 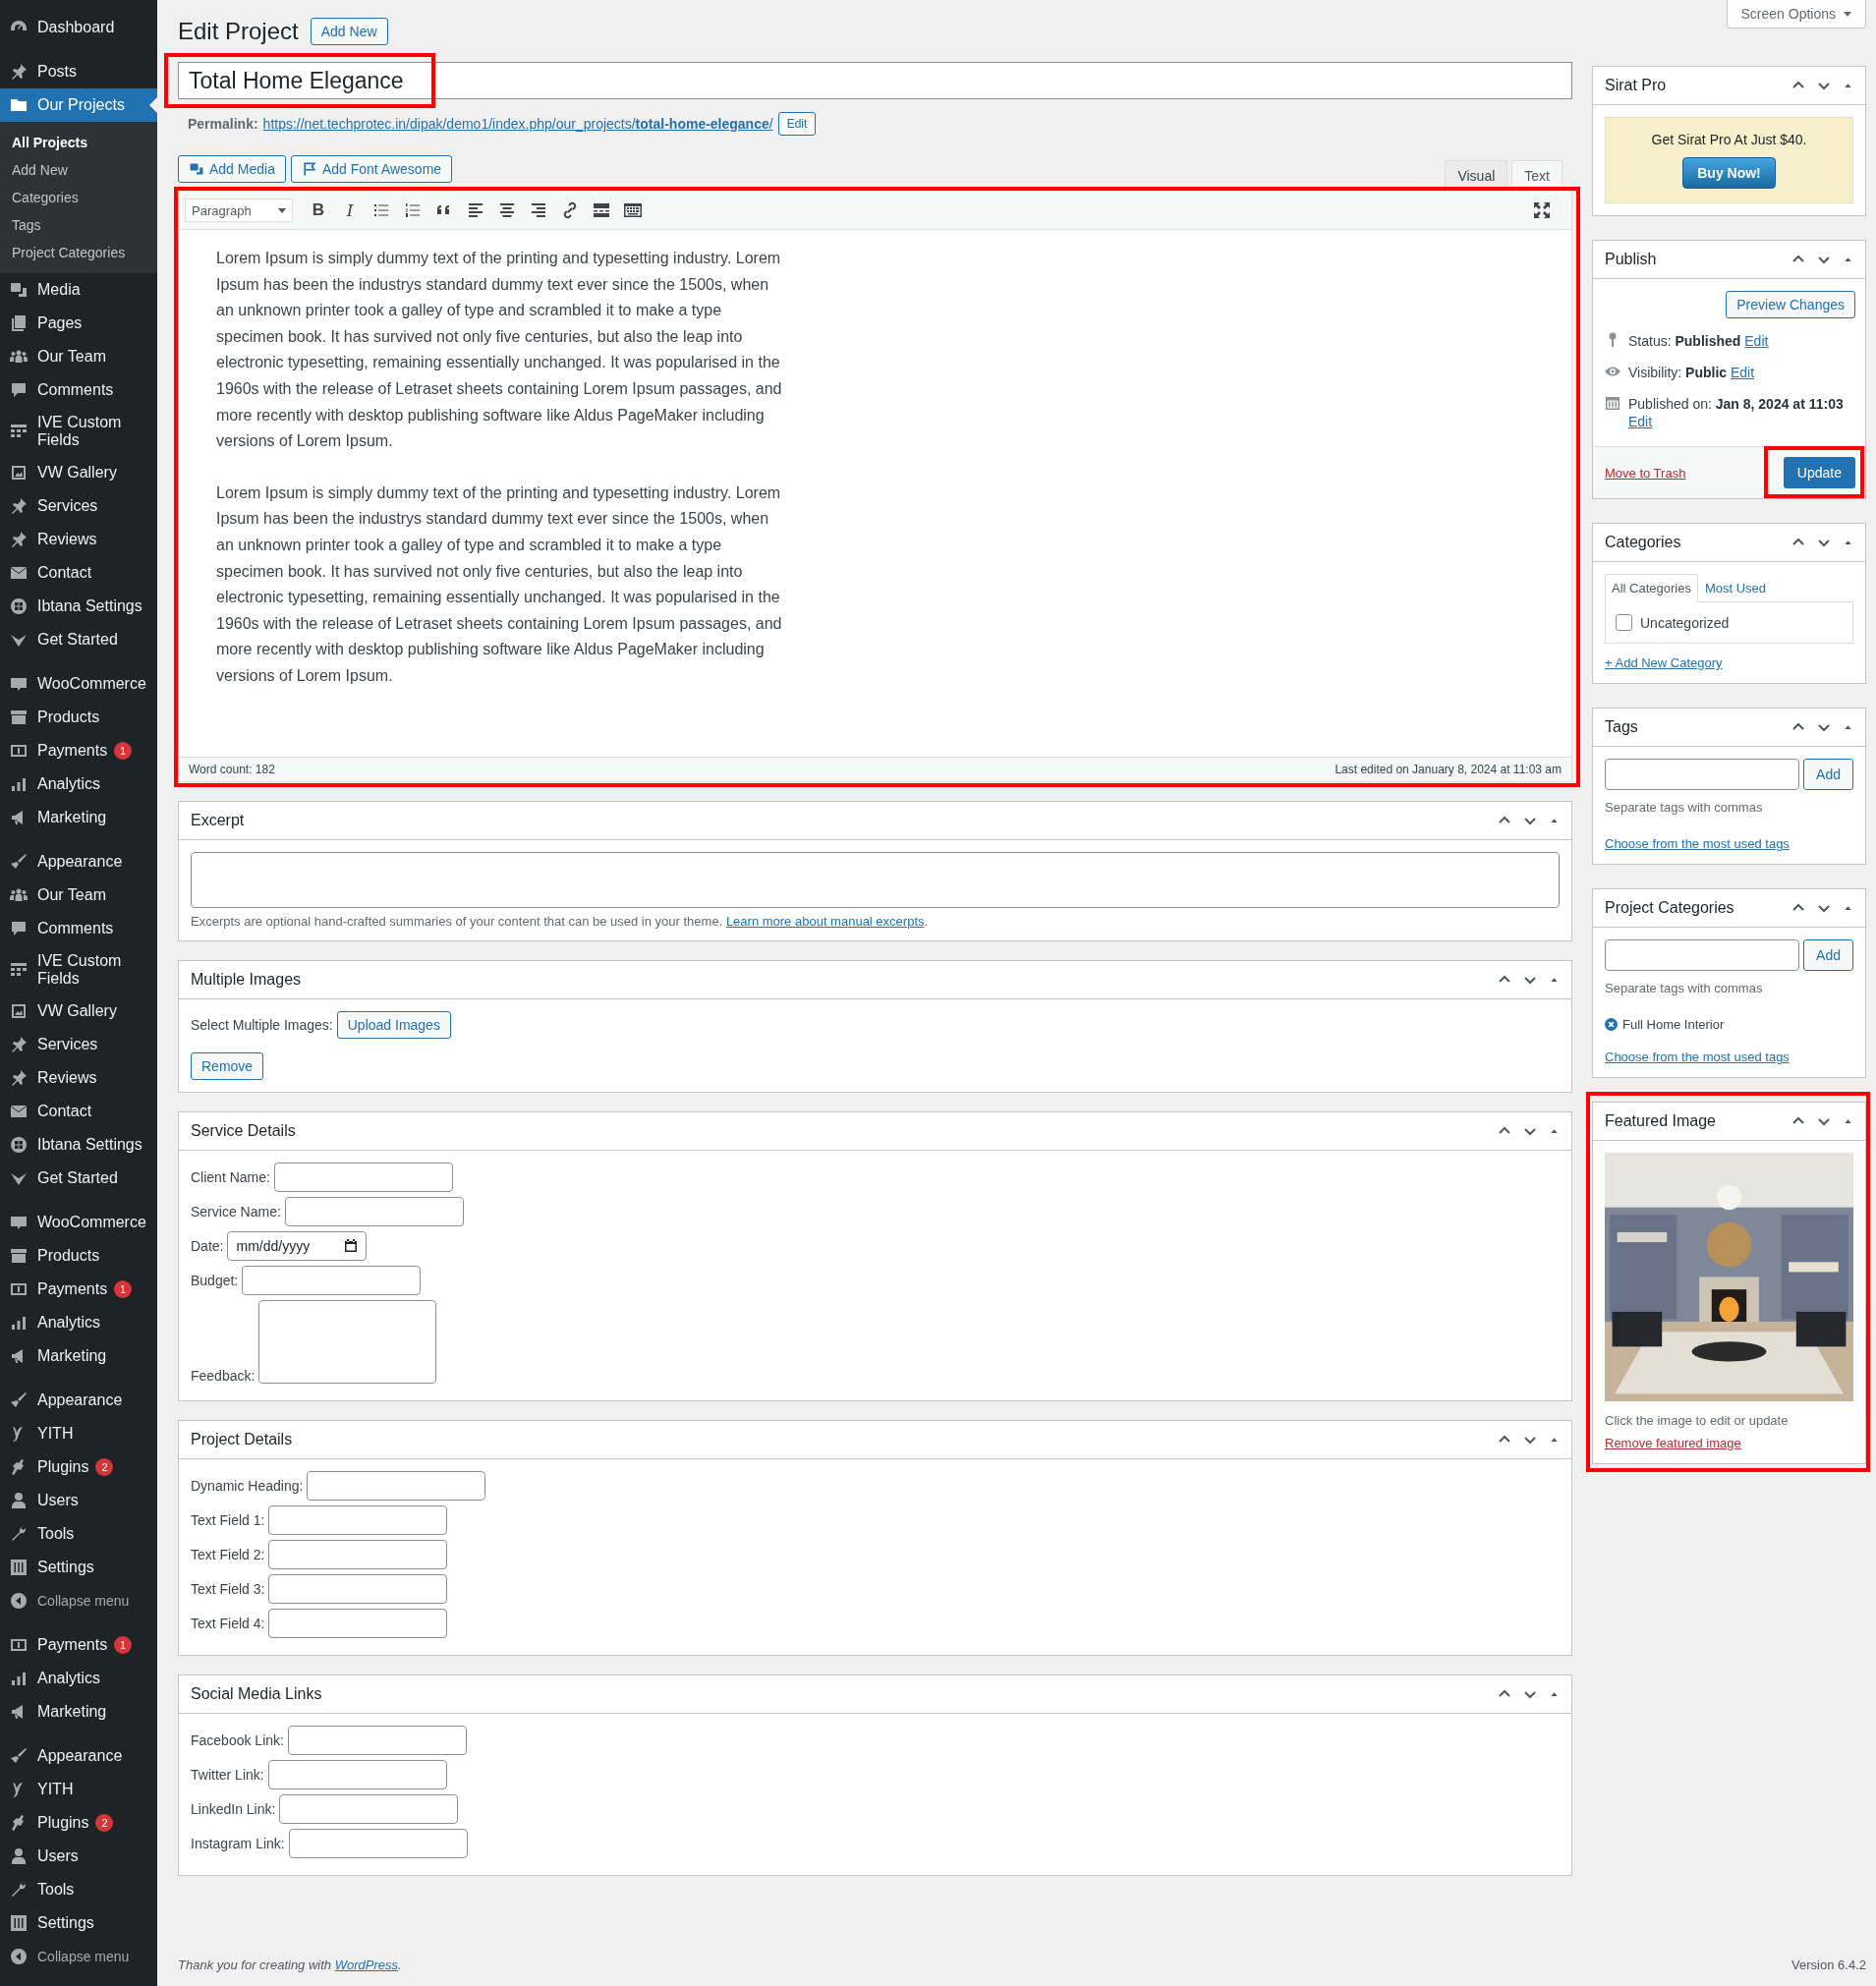 I want to click on align-center-icon, so click(x=507, y=210).